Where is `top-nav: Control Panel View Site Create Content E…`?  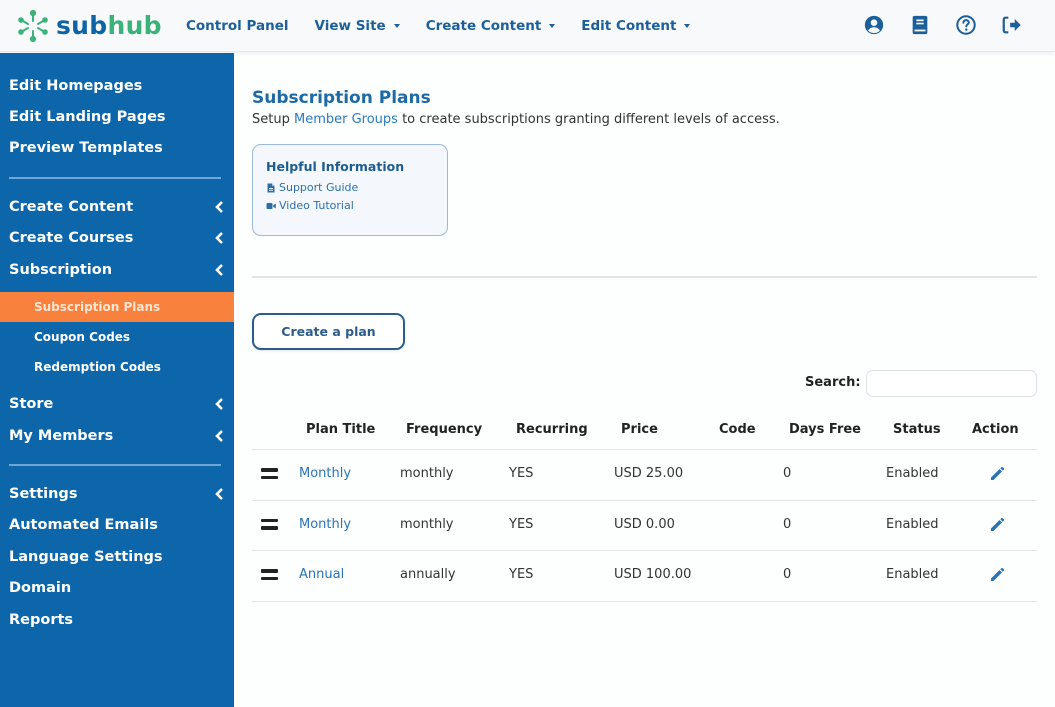 top-nav: Control Panel View Site Create Content E… is located at coordinates (451, 26).